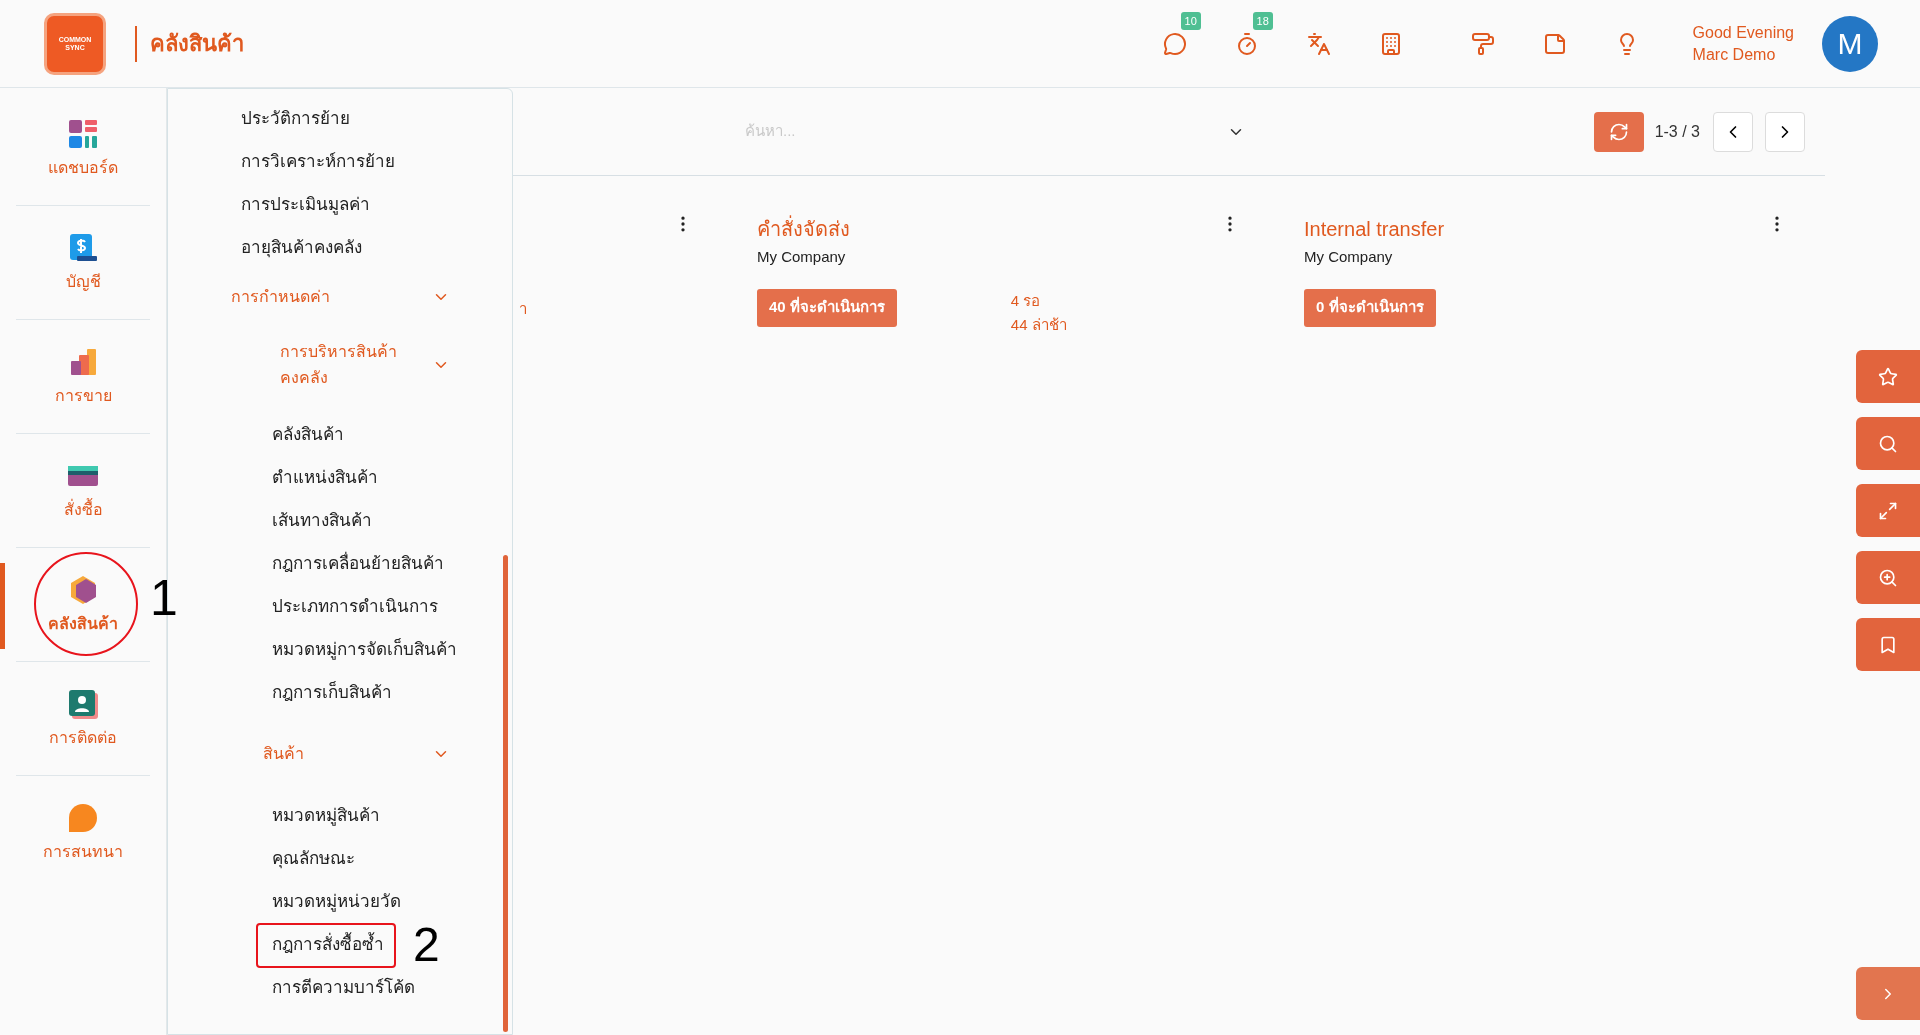 This screenshot has height=1035, width=1920. I want to click on menu-item: หมวดหมู่หน่วยวัด, so click(336, 901).